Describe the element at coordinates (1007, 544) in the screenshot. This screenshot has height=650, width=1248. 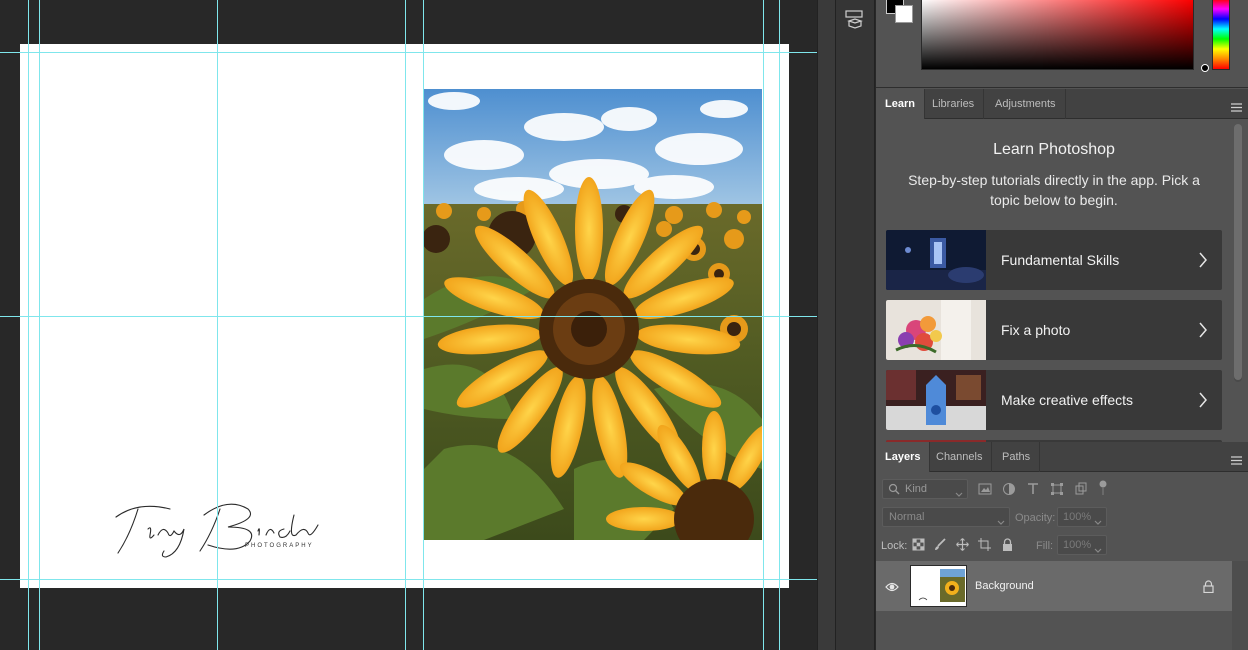
I see `lock-all-icon` at that location.